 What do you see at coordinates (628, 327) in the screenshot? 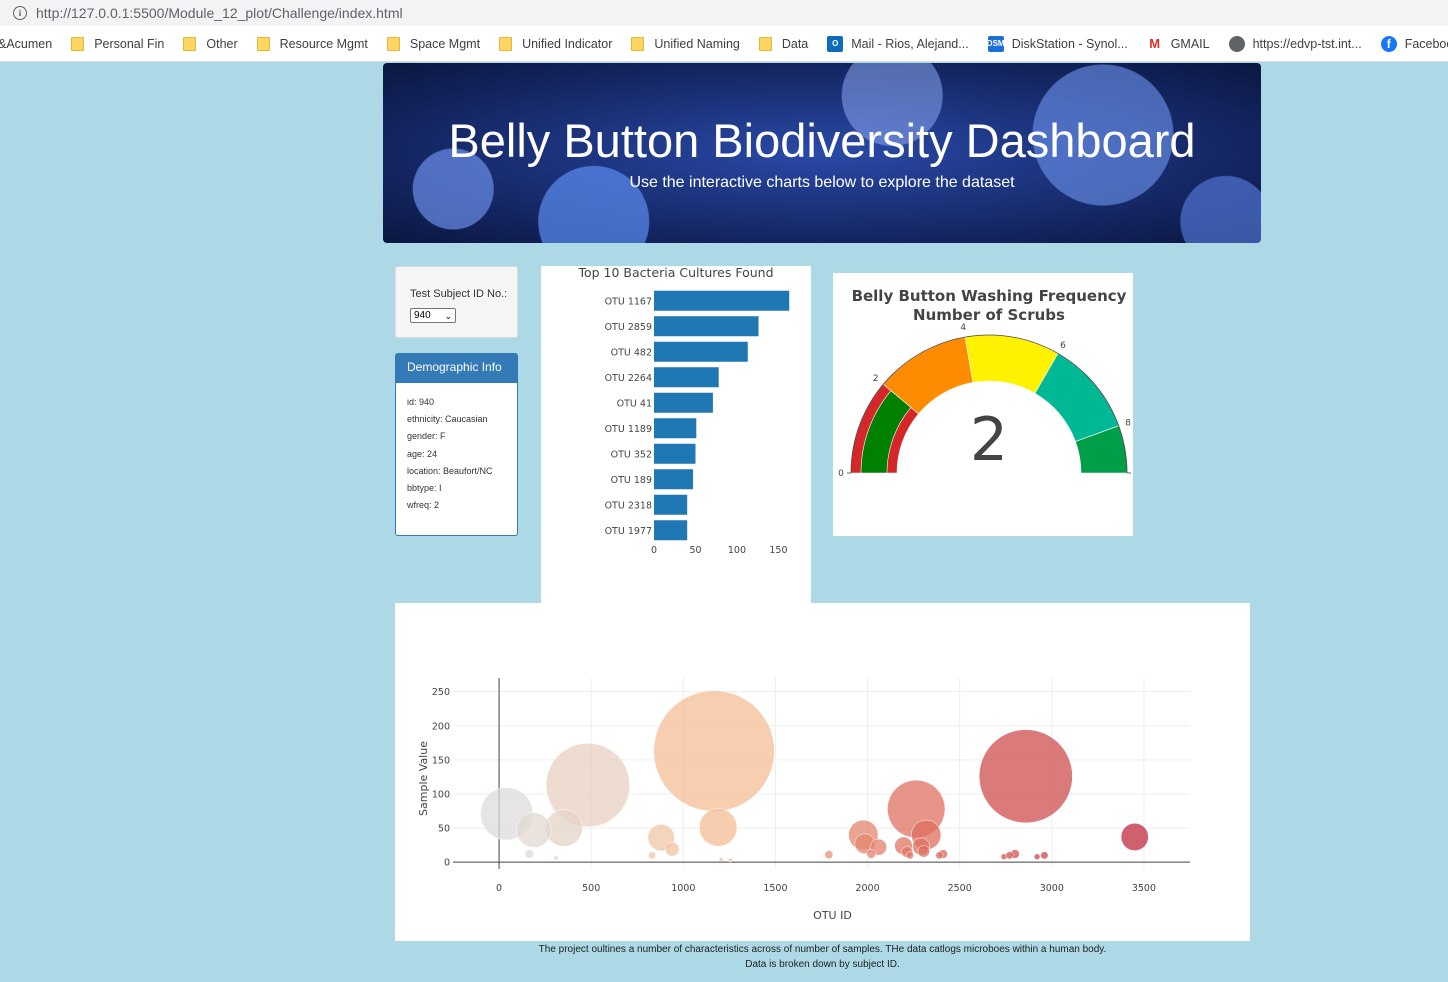
I see `bar-category-label: OTU 2859` at bounding box center [628, 327].